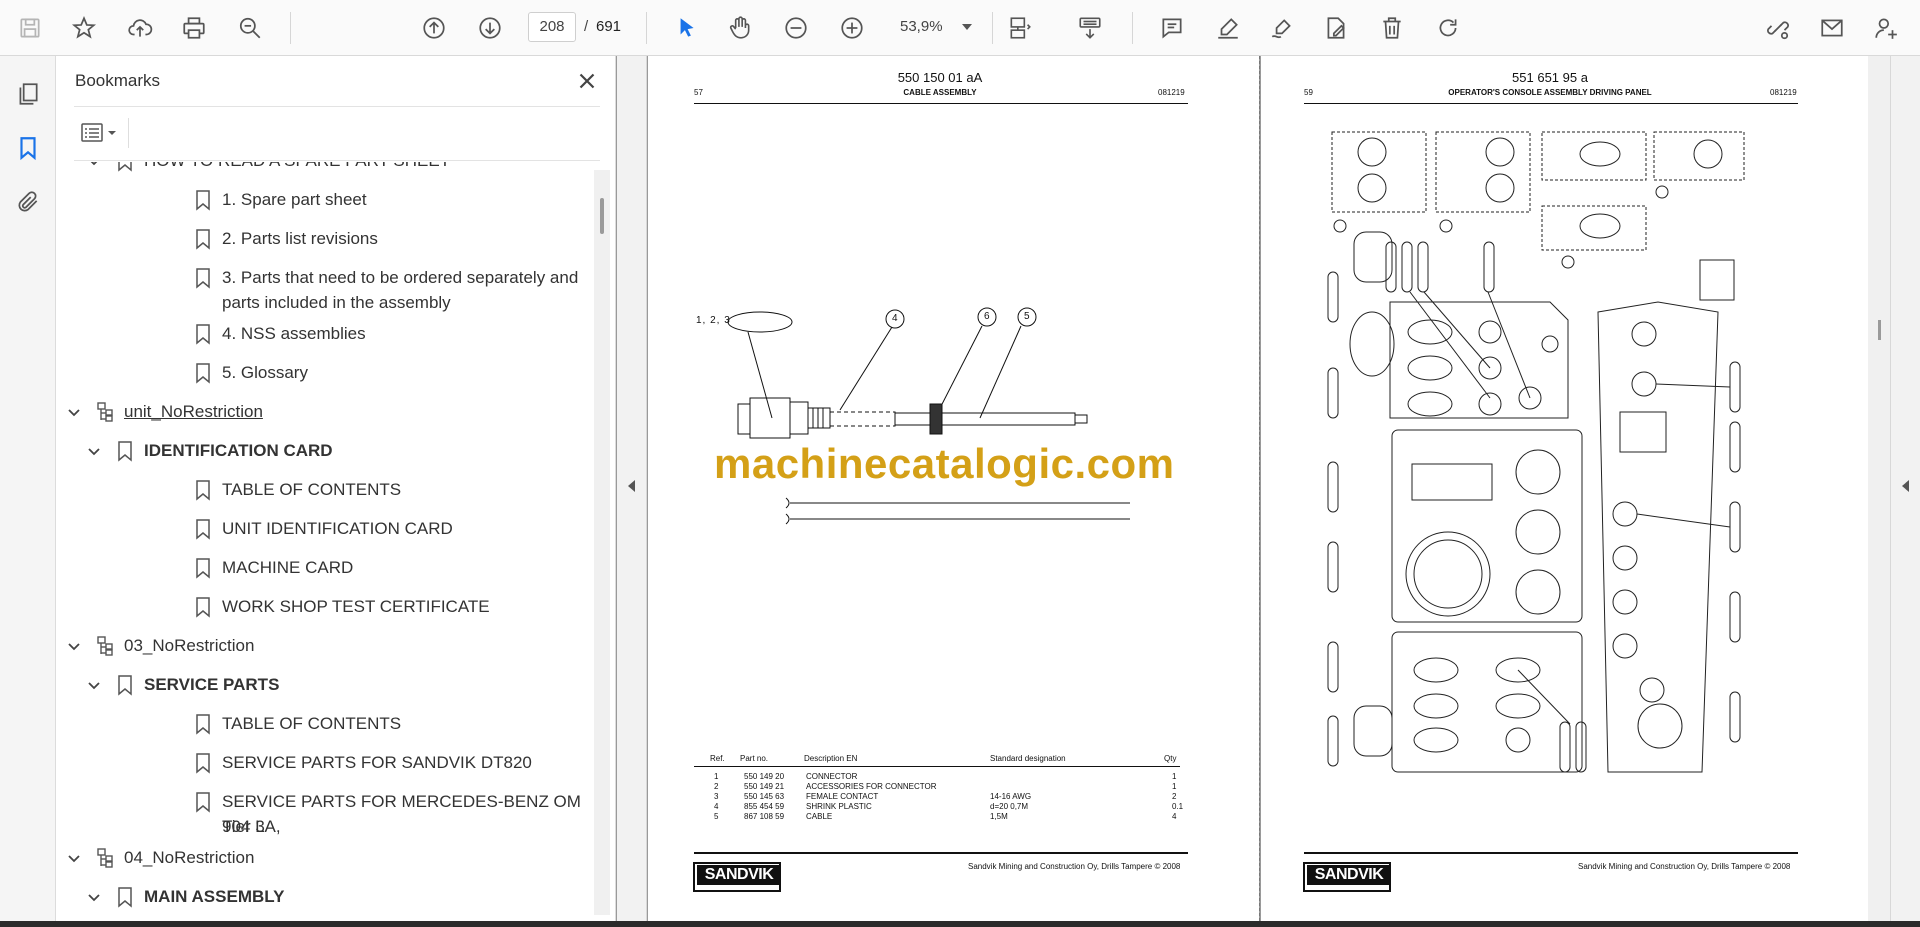  Describe the element at coordinates (1886, 28) in the screenshot. I see `add-user-icon` at that location.